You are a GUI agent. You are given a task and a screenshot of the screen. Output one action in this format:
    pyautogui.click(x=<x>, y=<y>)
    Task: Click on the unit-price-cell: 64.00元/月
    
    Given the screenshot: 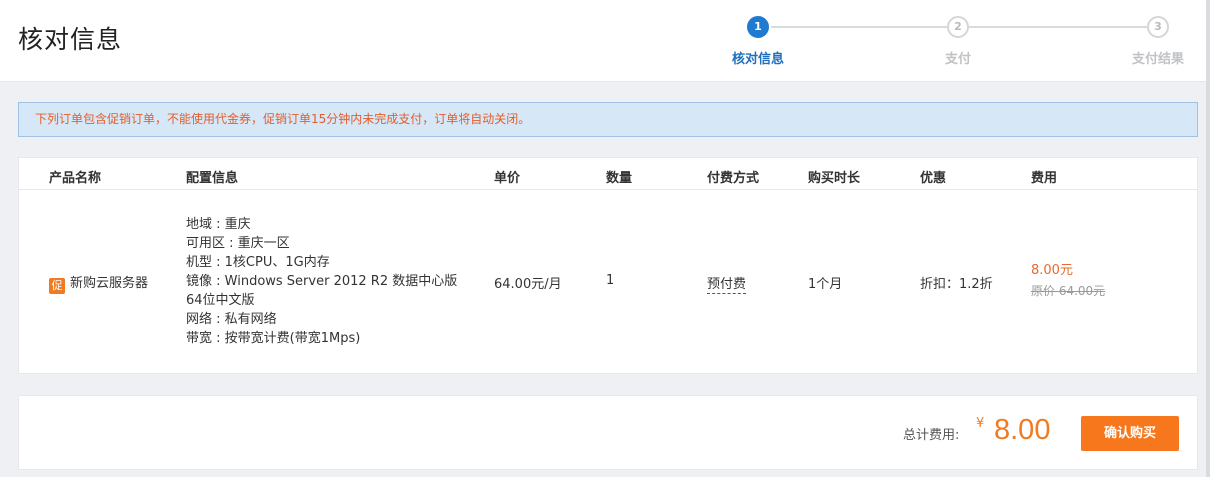 What is the action you would take?
    pyautogui.click(x=528, y=284)
    